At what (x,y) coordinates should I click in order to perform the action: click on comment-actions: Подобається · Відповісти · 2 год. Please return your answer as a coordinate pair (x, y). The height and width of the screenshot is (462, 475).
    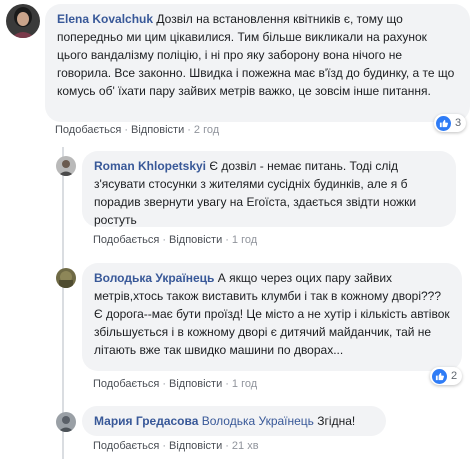
    Looking at the image, I should click on (137, 130).